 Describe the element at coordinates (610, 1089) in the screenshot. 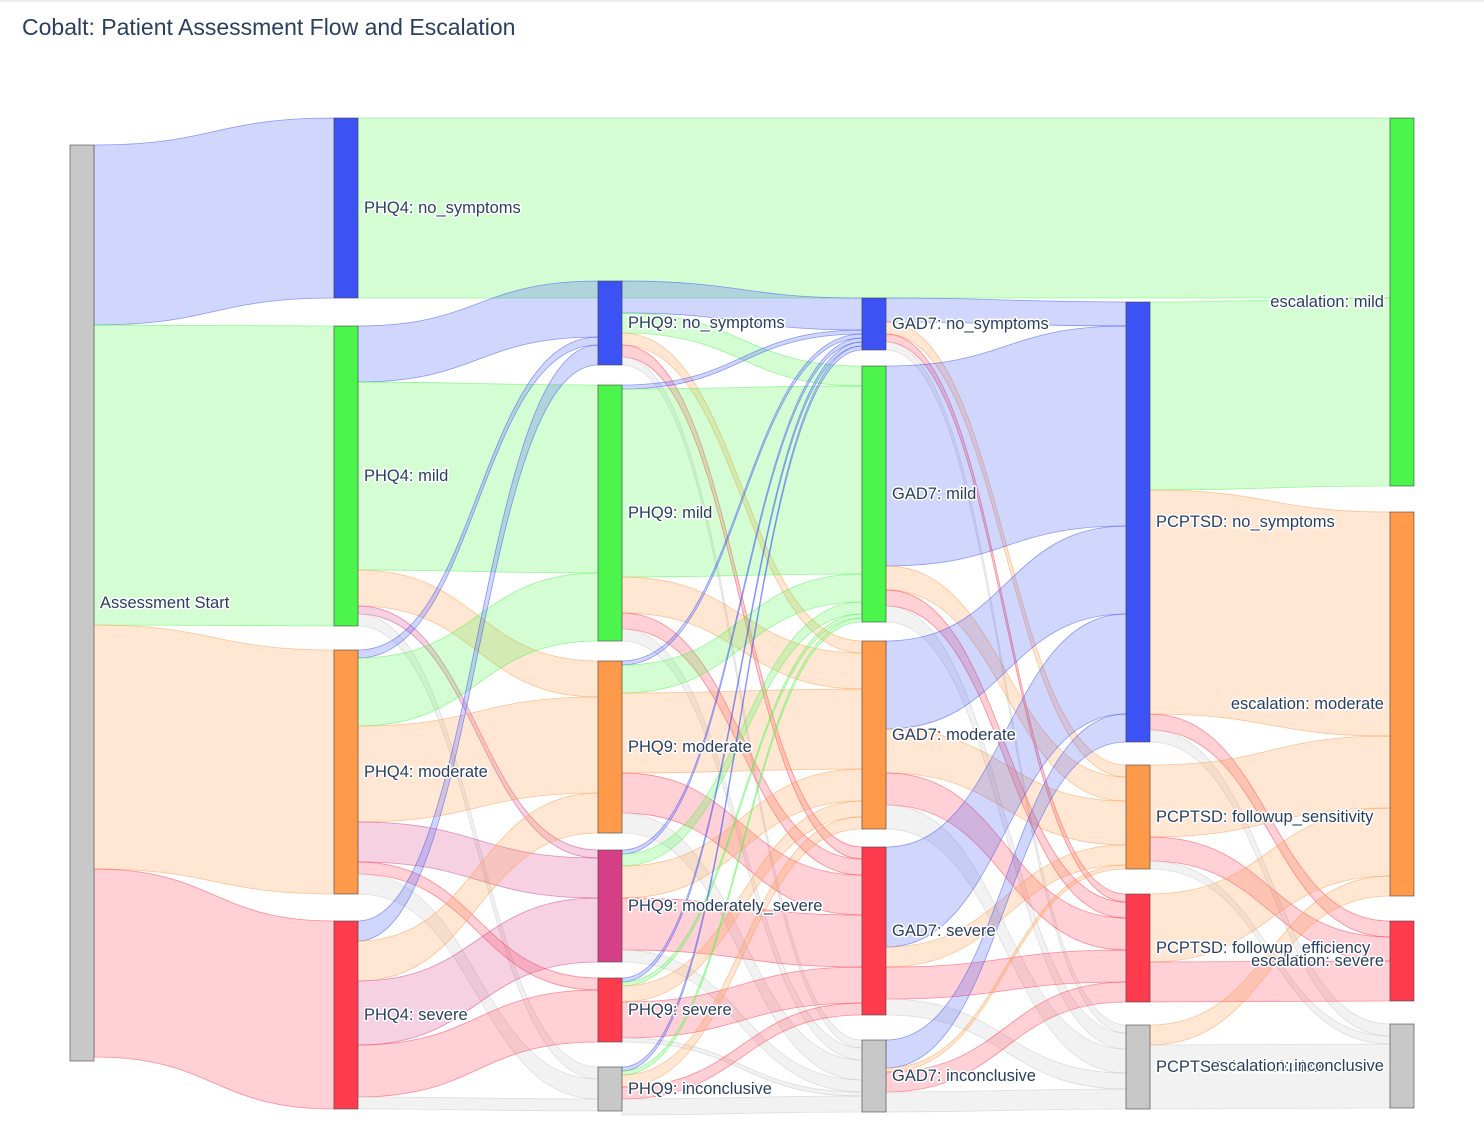

I see `sankey-node-phq9_inc` at that location.